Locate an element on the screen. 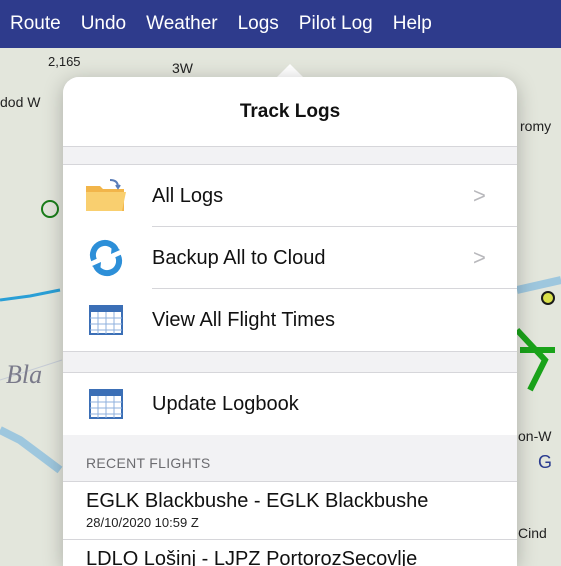 The height and width of the screenshot is (566, 561). backup-cloud-label: Backup All to Cloud is located at coordinates (239, 257).